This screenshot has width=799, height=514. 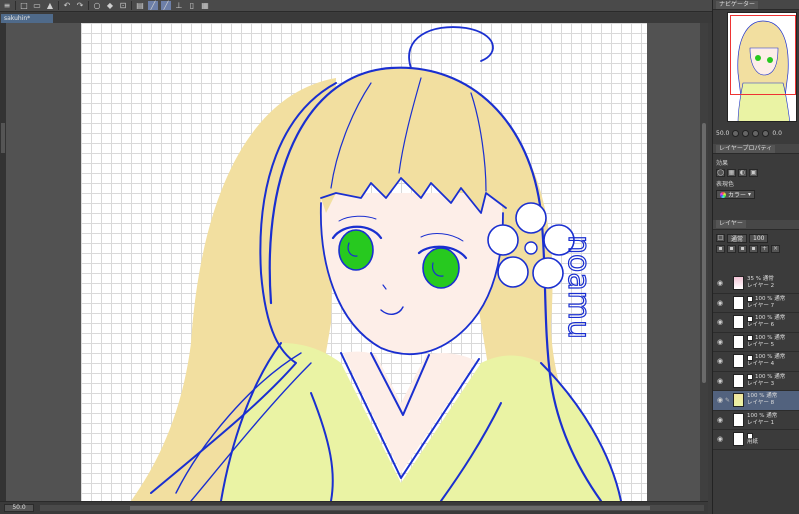 I want to click on save-icon: ▲, so click(x=50, y=5).